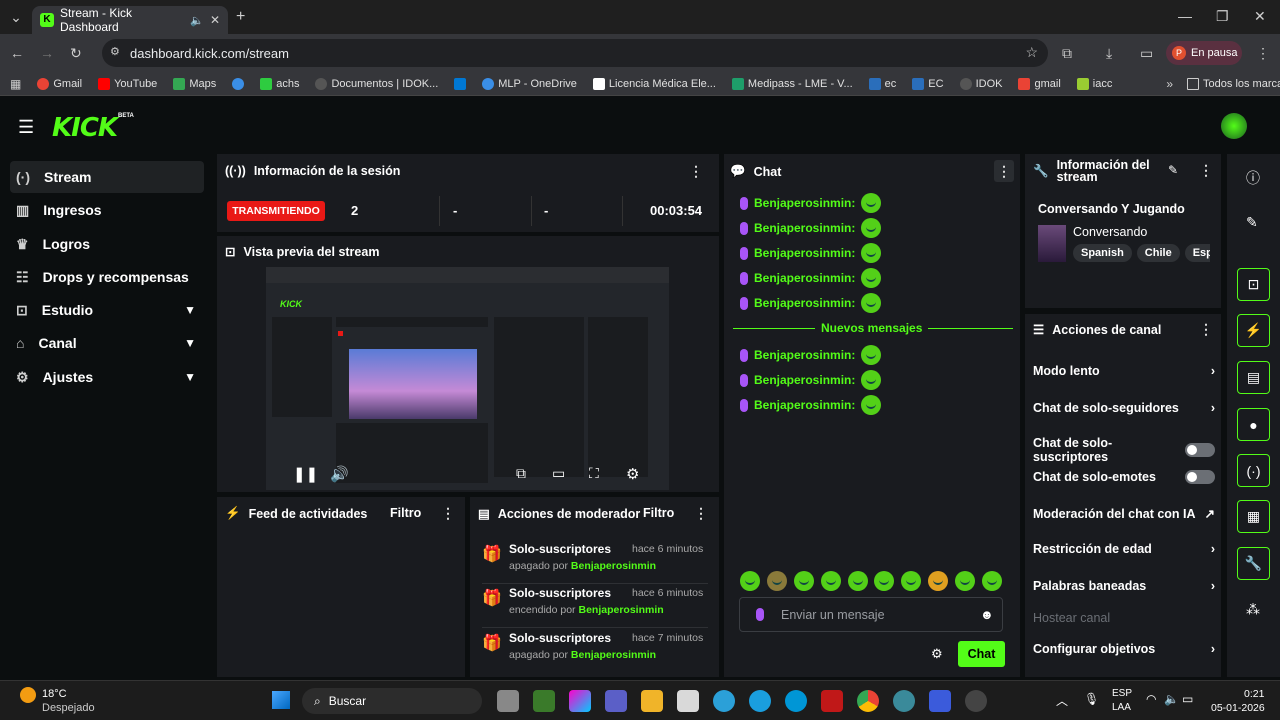 This screenshot has height=720, width=1280. I want to click on fullscreen-icon: ⛶, so click(594, 473).